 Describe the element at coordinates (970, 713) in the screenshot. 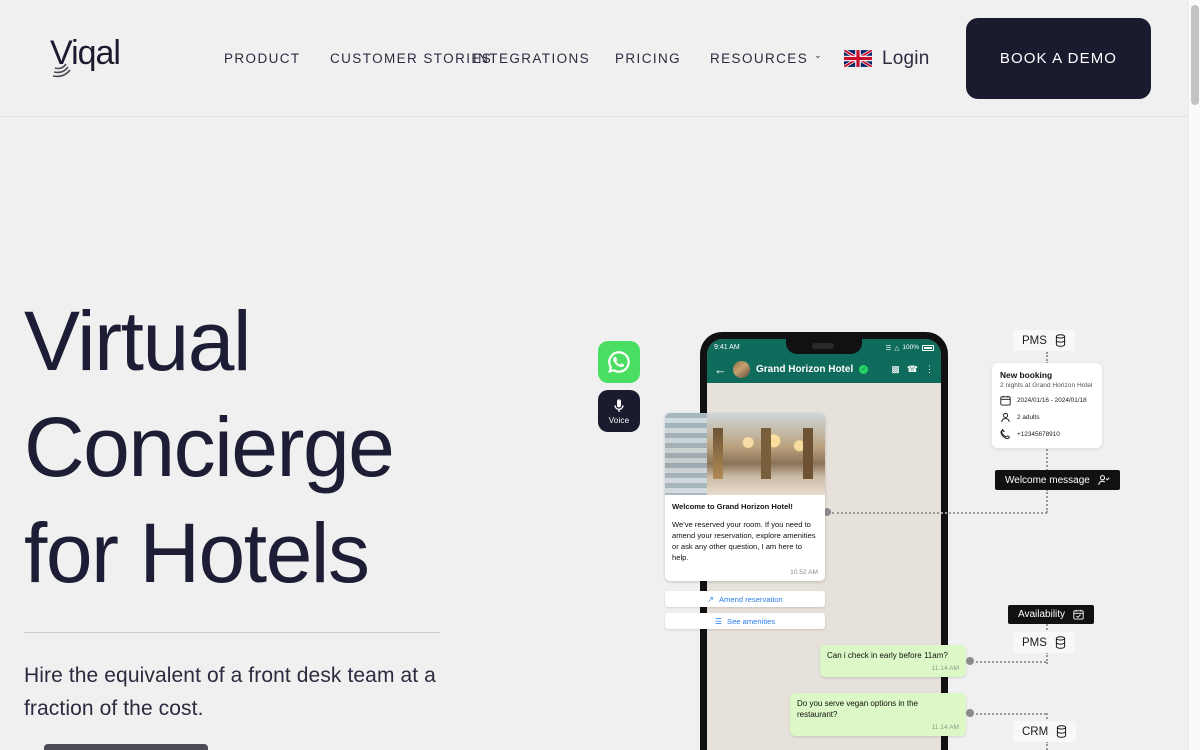

I see `connector-node-bubble2` at that location.